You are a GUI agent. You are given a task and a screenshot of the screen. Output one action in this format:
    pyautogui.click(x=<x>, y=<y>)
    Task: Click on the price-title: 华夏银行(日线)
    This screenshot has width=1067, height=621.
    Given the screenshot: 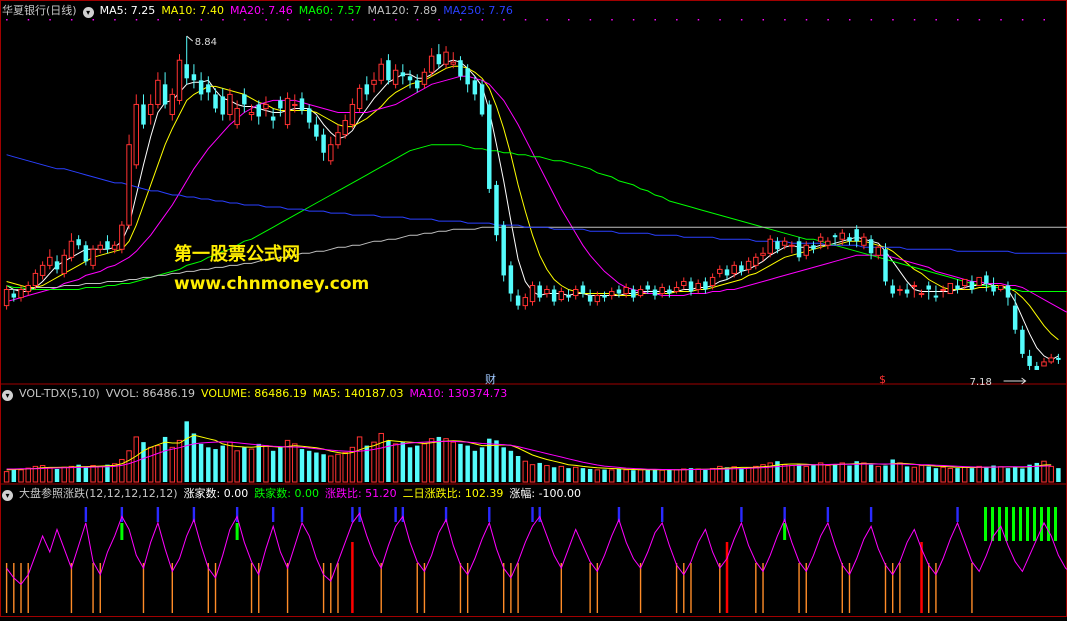 What is the action you would take?
    pyautogui.click(x=39, y=10)
    